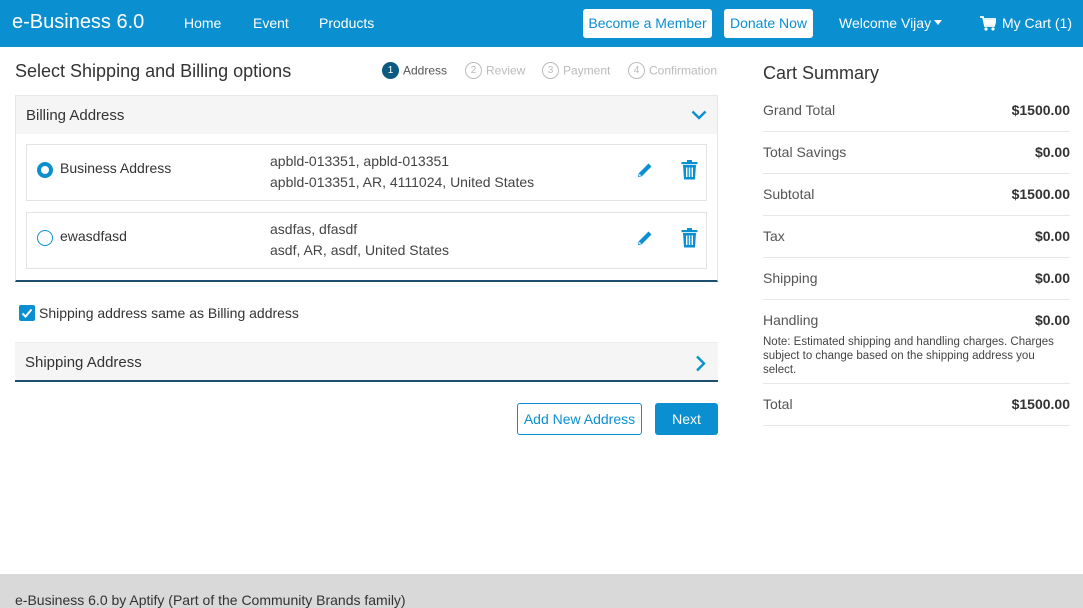 Image resolution: width=1083 pixels, height=608 pixels. Describe the element at coordinates (885, 23) in the screenshot. I see `welcome-label: Welcome Vijay` at that location.